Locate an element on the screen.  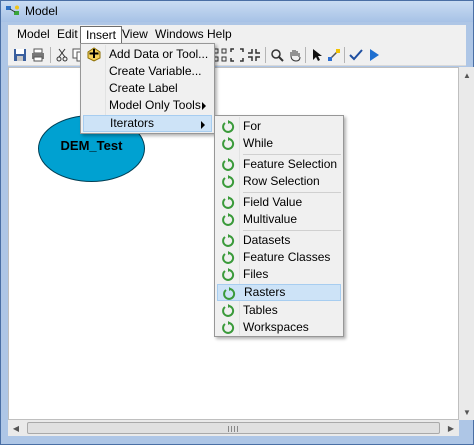
horizontal-scrollbar: ◀ ▶ is located at coordinates (233, 428).